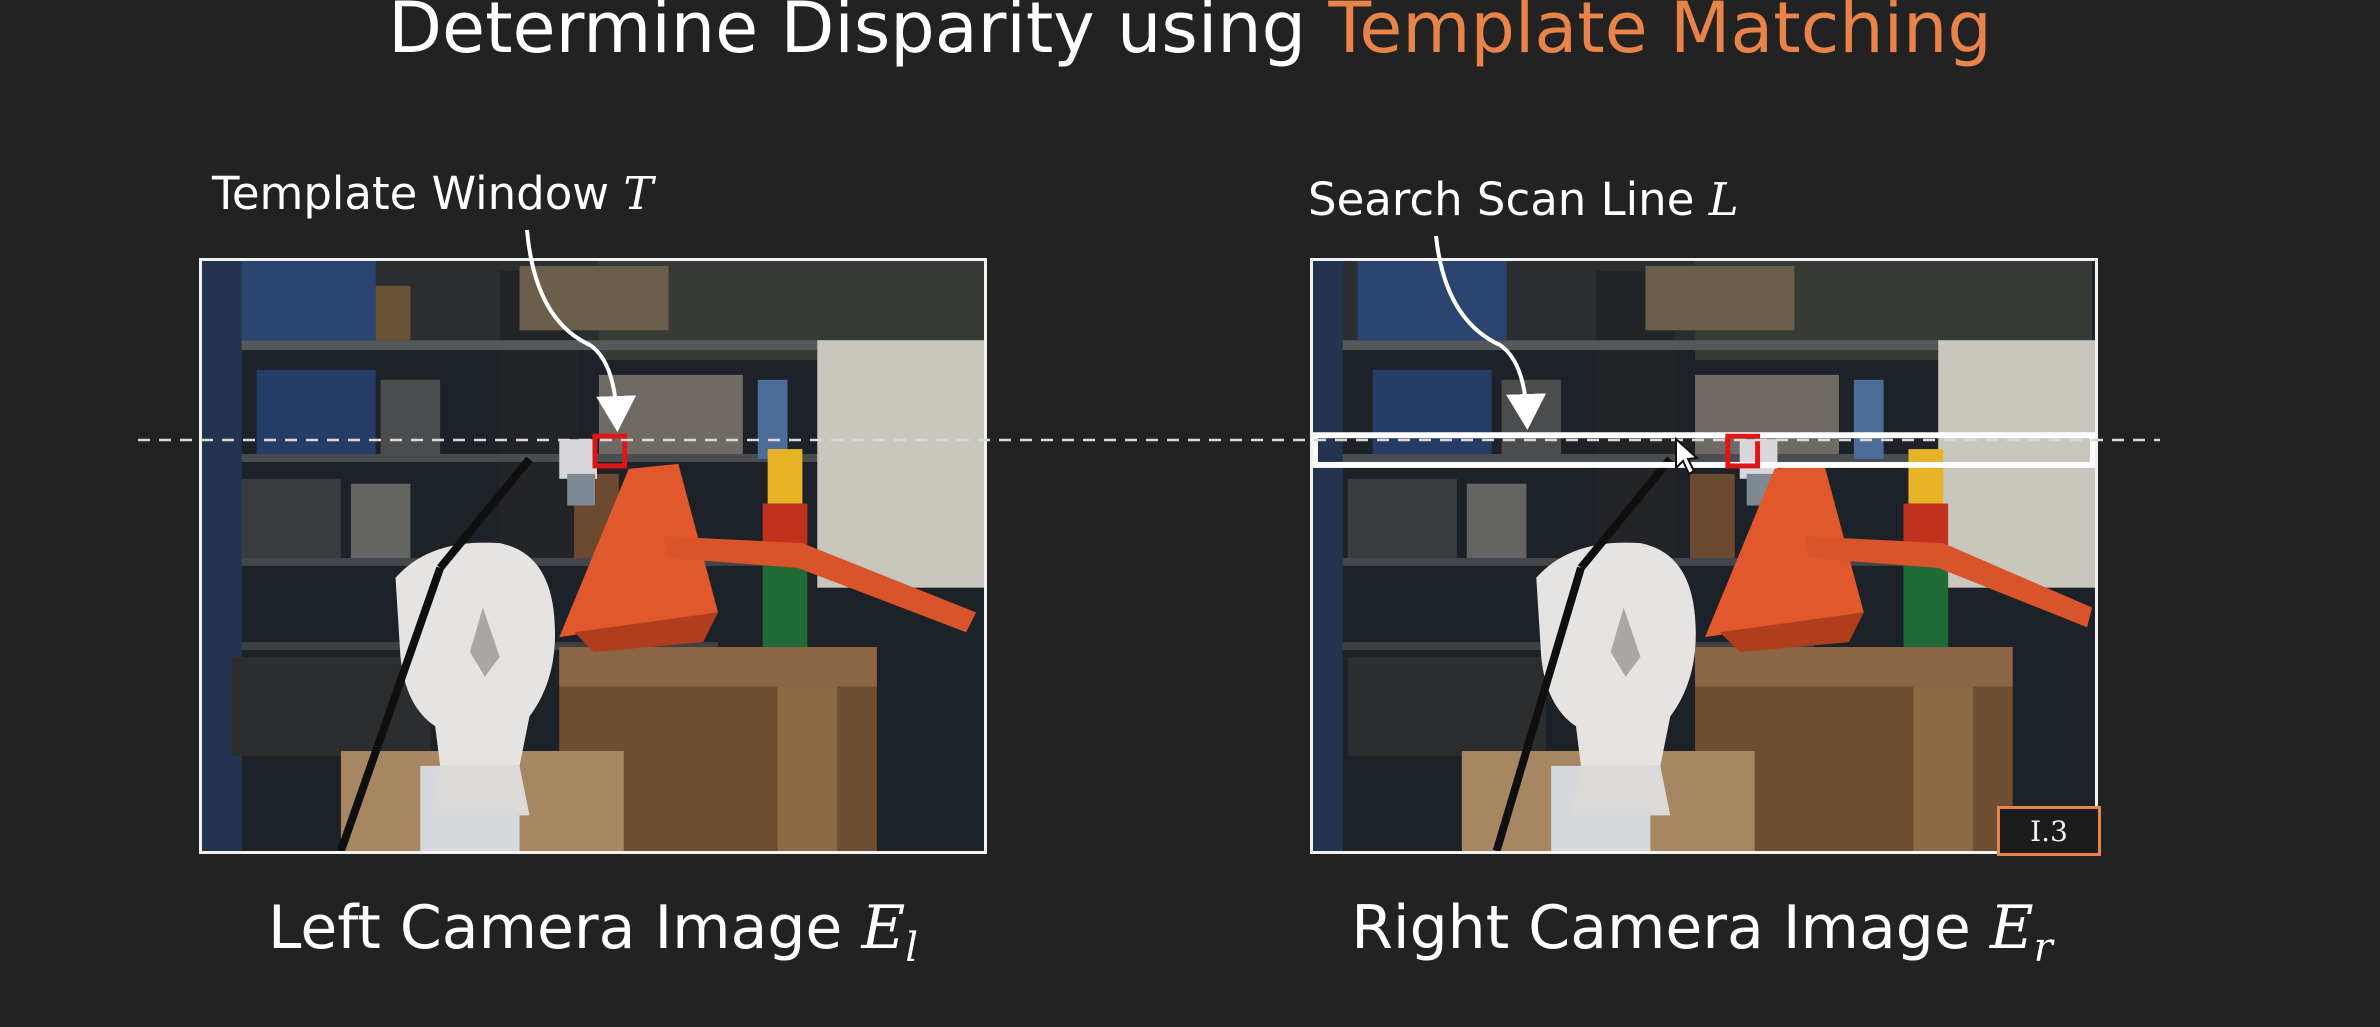 The image size is (2380, 1027). I want to click on title-accent: Template Matching, so click(1660, 34).